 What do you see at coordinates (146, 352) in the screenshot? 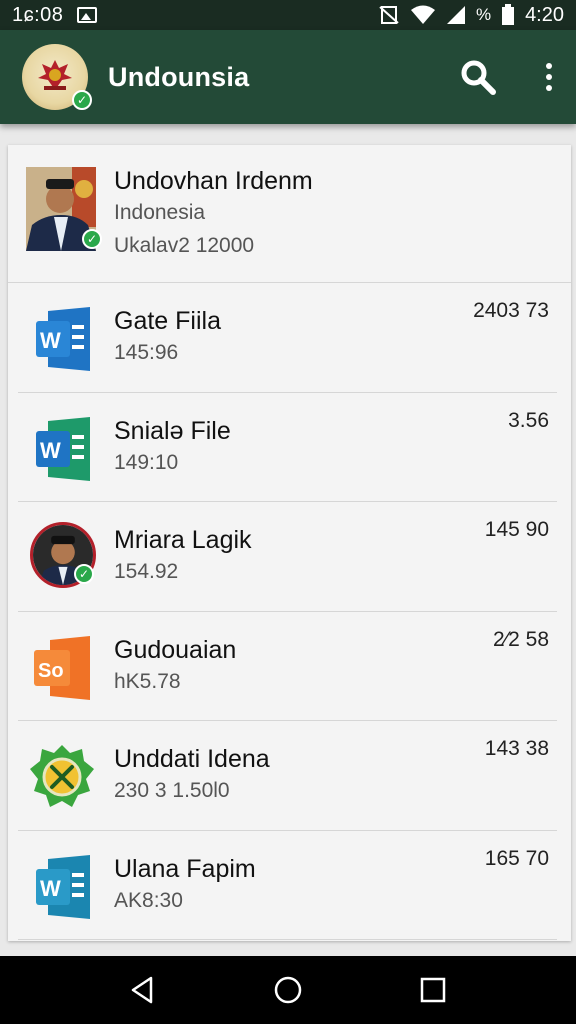
I see `item-sub: 145:96` at bounding box center [146, 352].